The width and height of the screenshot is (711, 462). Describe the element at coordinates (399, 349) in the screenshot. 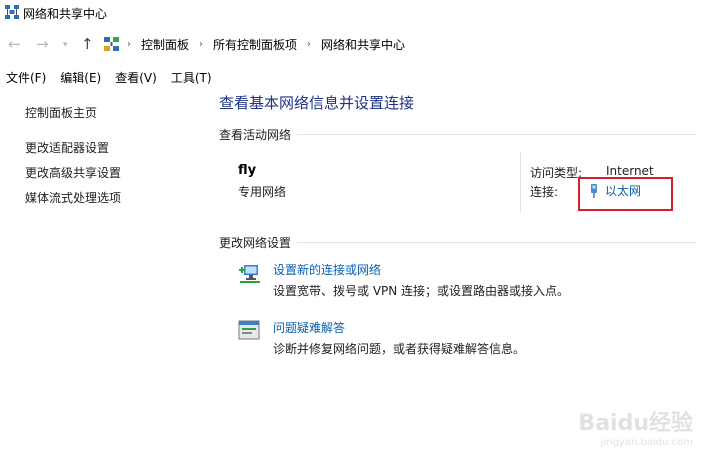

I see `troubleshoot-desc: 诊断并修复网络问题，或者获得疑难解答信息。` at that location.